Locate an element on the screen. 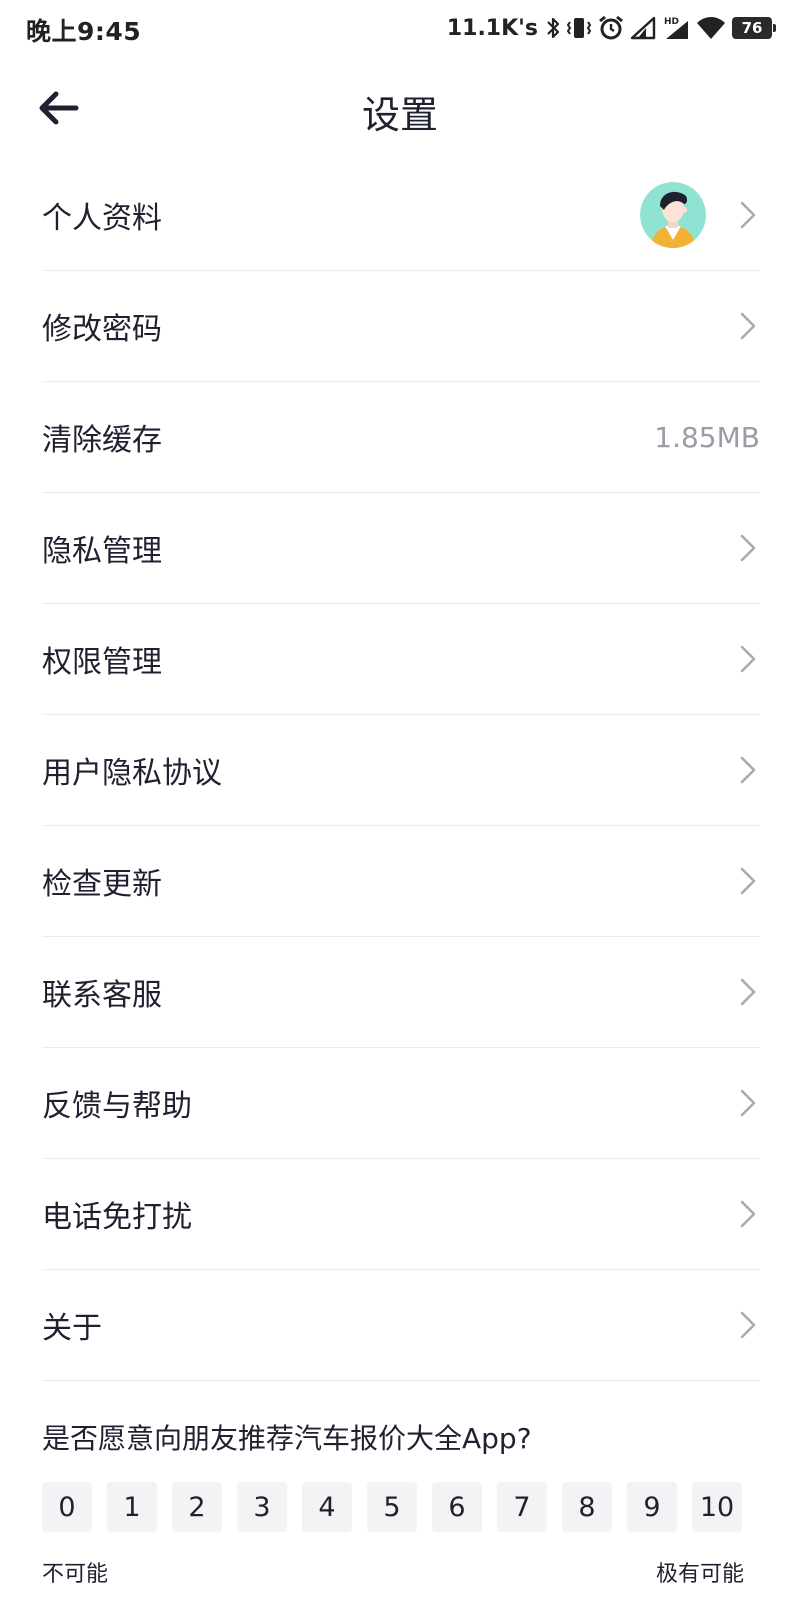 The width and height of the screenshot is (800, 1600). settings-item-label: 检查更新 is located at coordinates (102, 884).